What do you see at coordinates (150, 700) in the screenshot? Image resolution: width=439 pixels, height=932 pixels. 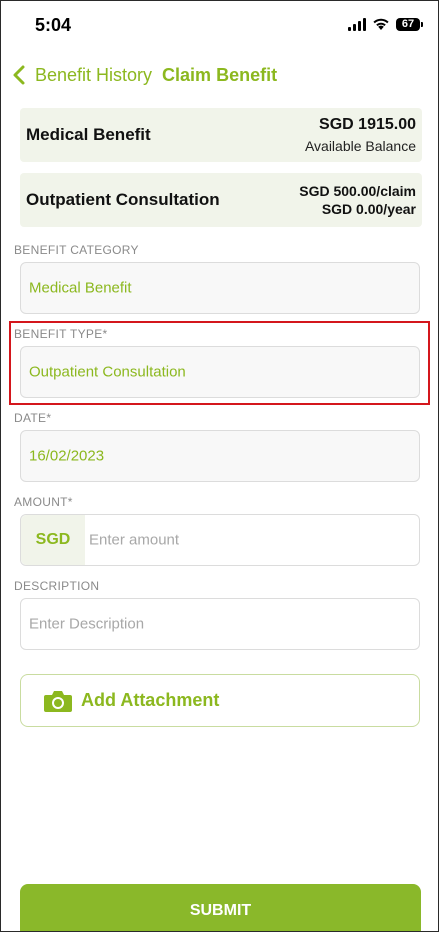 I see `add-attachment-label: Add Attachment` at bounding box center [150, 700].